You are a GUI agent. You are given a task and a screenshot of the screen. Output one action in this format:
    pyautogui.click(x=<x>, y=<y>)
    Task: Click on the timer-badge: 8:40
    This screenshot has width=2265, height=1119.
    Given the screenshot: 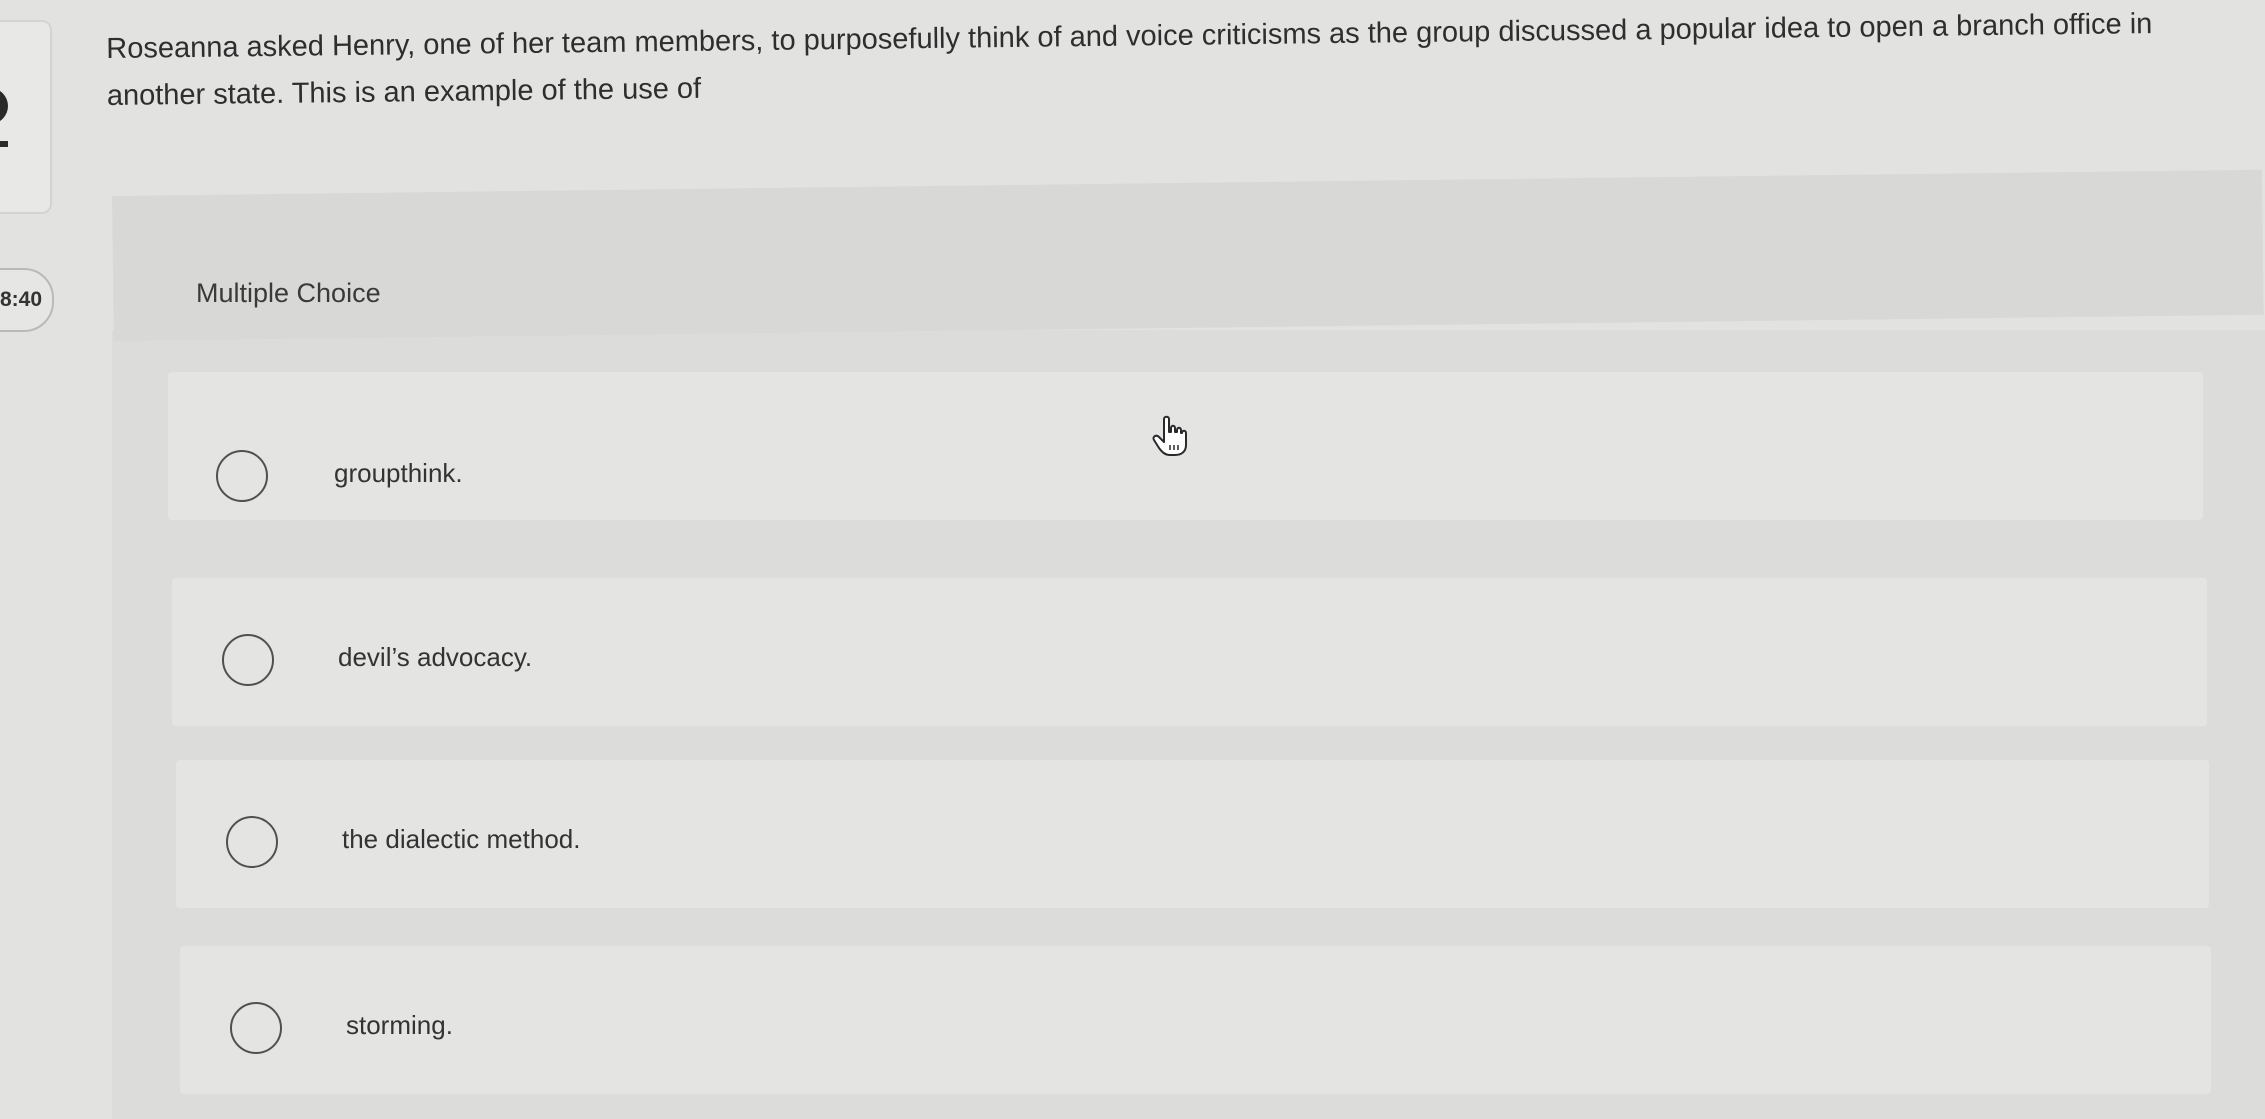 What is the action you would take?
    pyautogui.click(x=27, y=300)
    